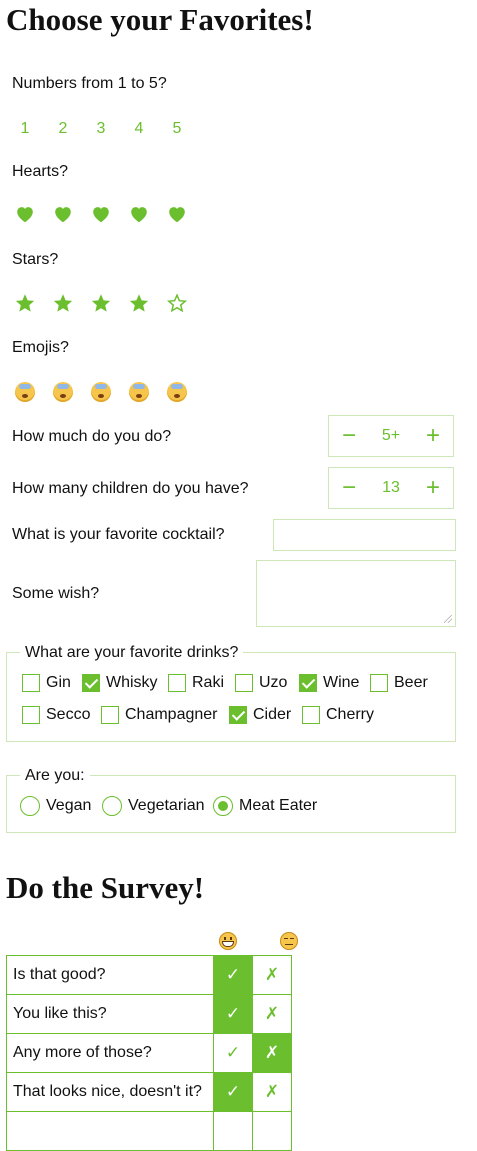 The height and width of the screenshot is (1151, 477). I want to click on drink-option-cider: Cider, so click(260, 715).